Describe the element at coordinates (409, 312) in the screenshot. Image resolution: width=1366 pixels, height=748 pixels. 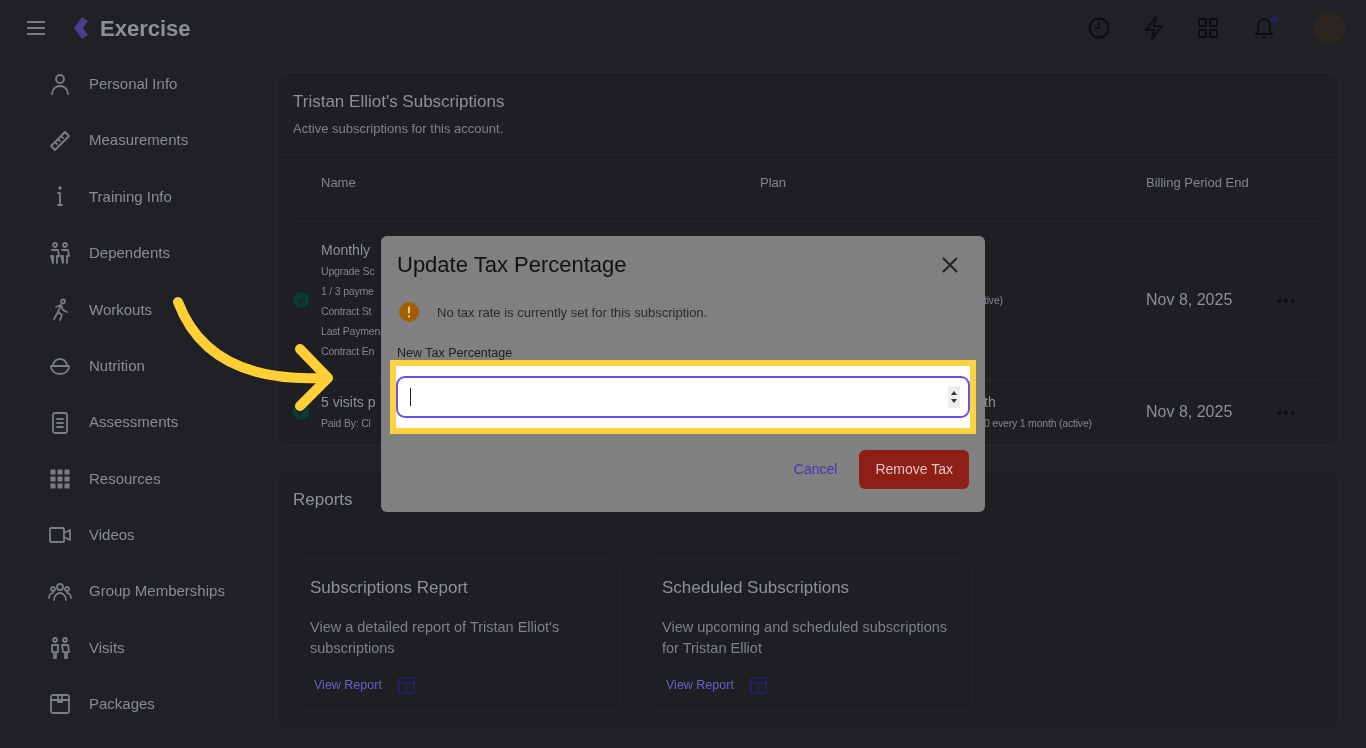
I see `warning-icon` at that location.